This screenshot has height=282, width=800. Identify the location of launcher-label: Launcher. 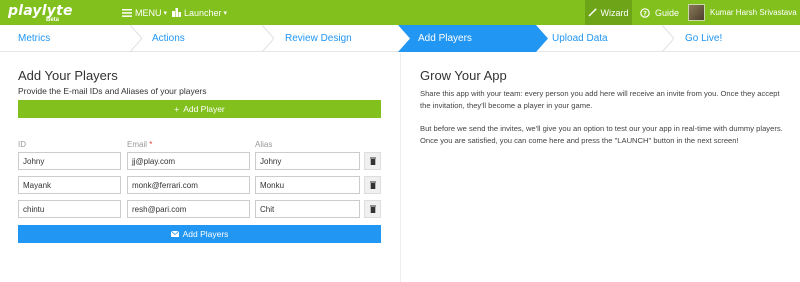
(203, 12).